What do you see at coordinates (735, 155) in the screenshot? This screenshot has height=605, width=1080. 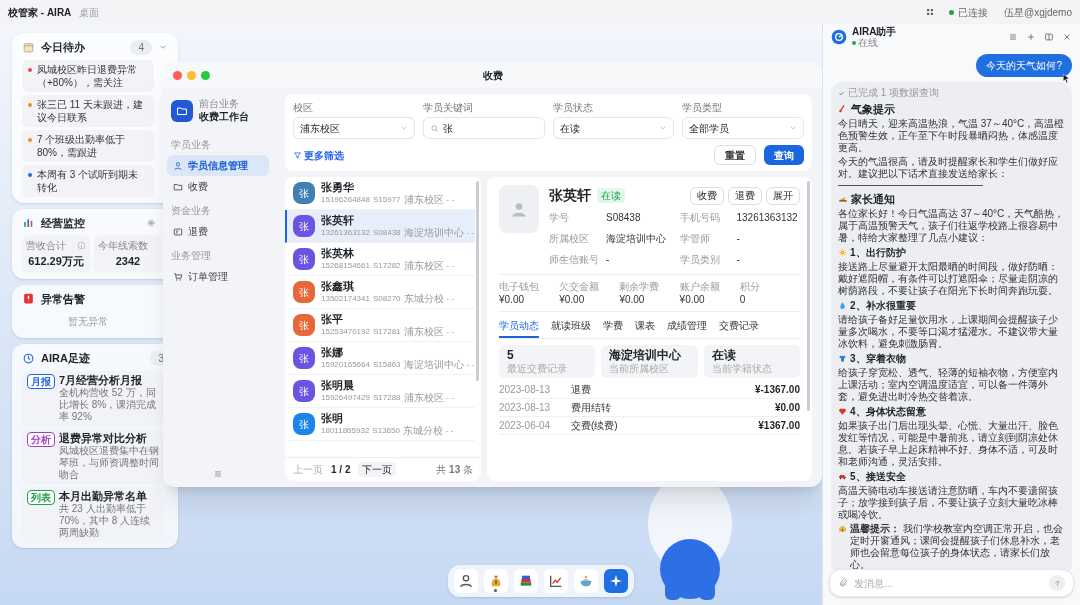 I see `reset-button: 重置` at bounding box center [735, 155].